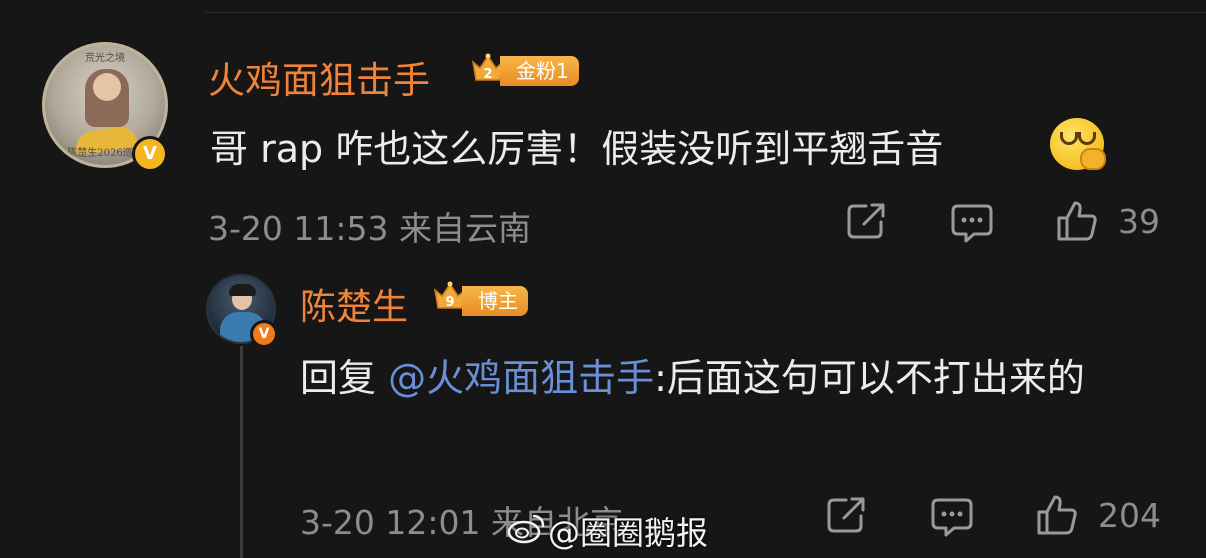  What do you see at coordinates (242, 290) in the screenshot?
I see `avatar-hair` at bounding box center [242, 290].